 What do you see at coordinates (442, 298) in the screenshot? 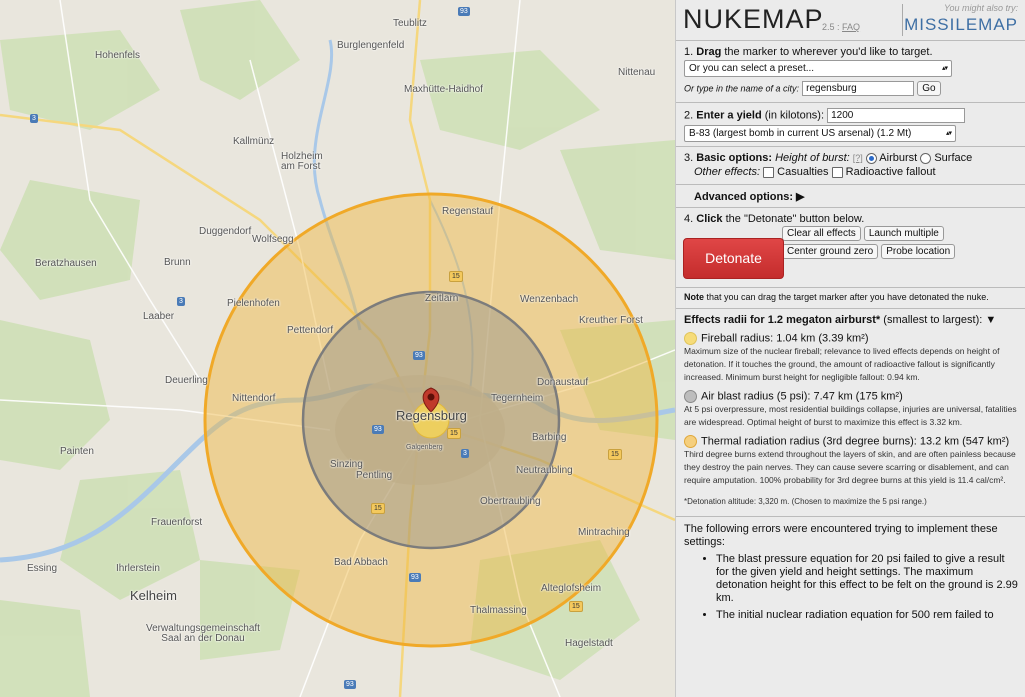
I see `town-label: Zeitlarn` at bounding box center [442, 298].